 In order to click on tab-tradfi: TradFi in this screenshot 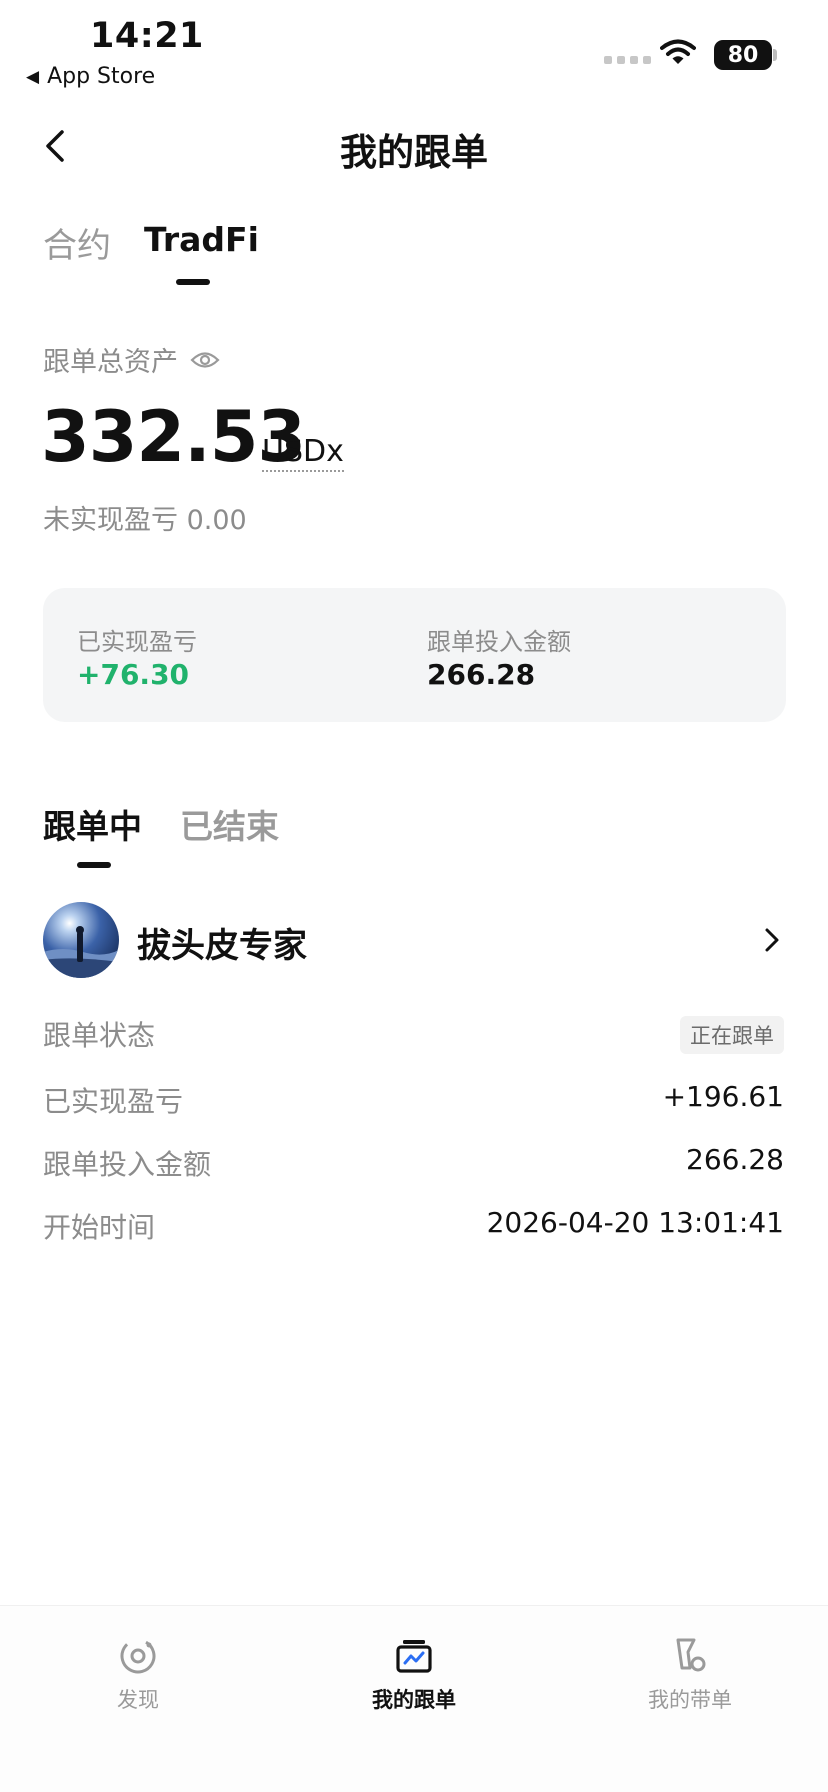, I will do `click(201, 239)`.